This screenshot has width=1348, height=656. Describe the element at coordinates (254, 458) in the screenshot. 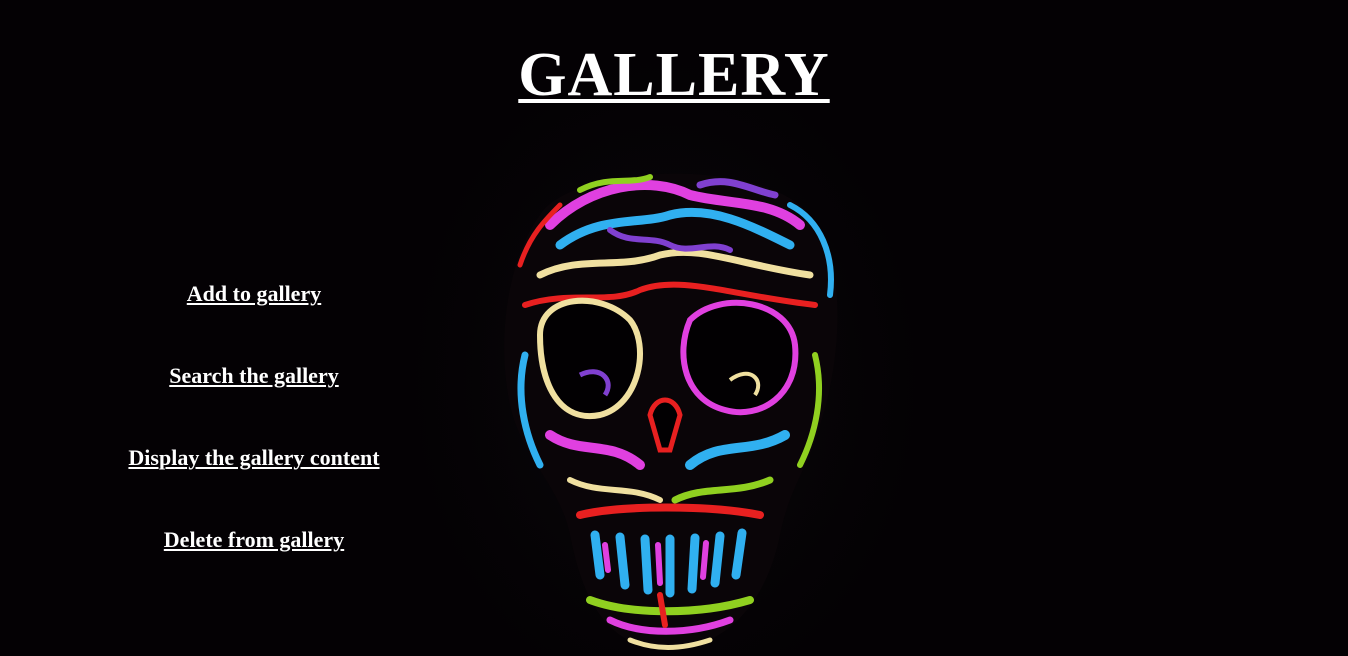

I see `display-gallery-content-link: Display the gallery content` at that location.